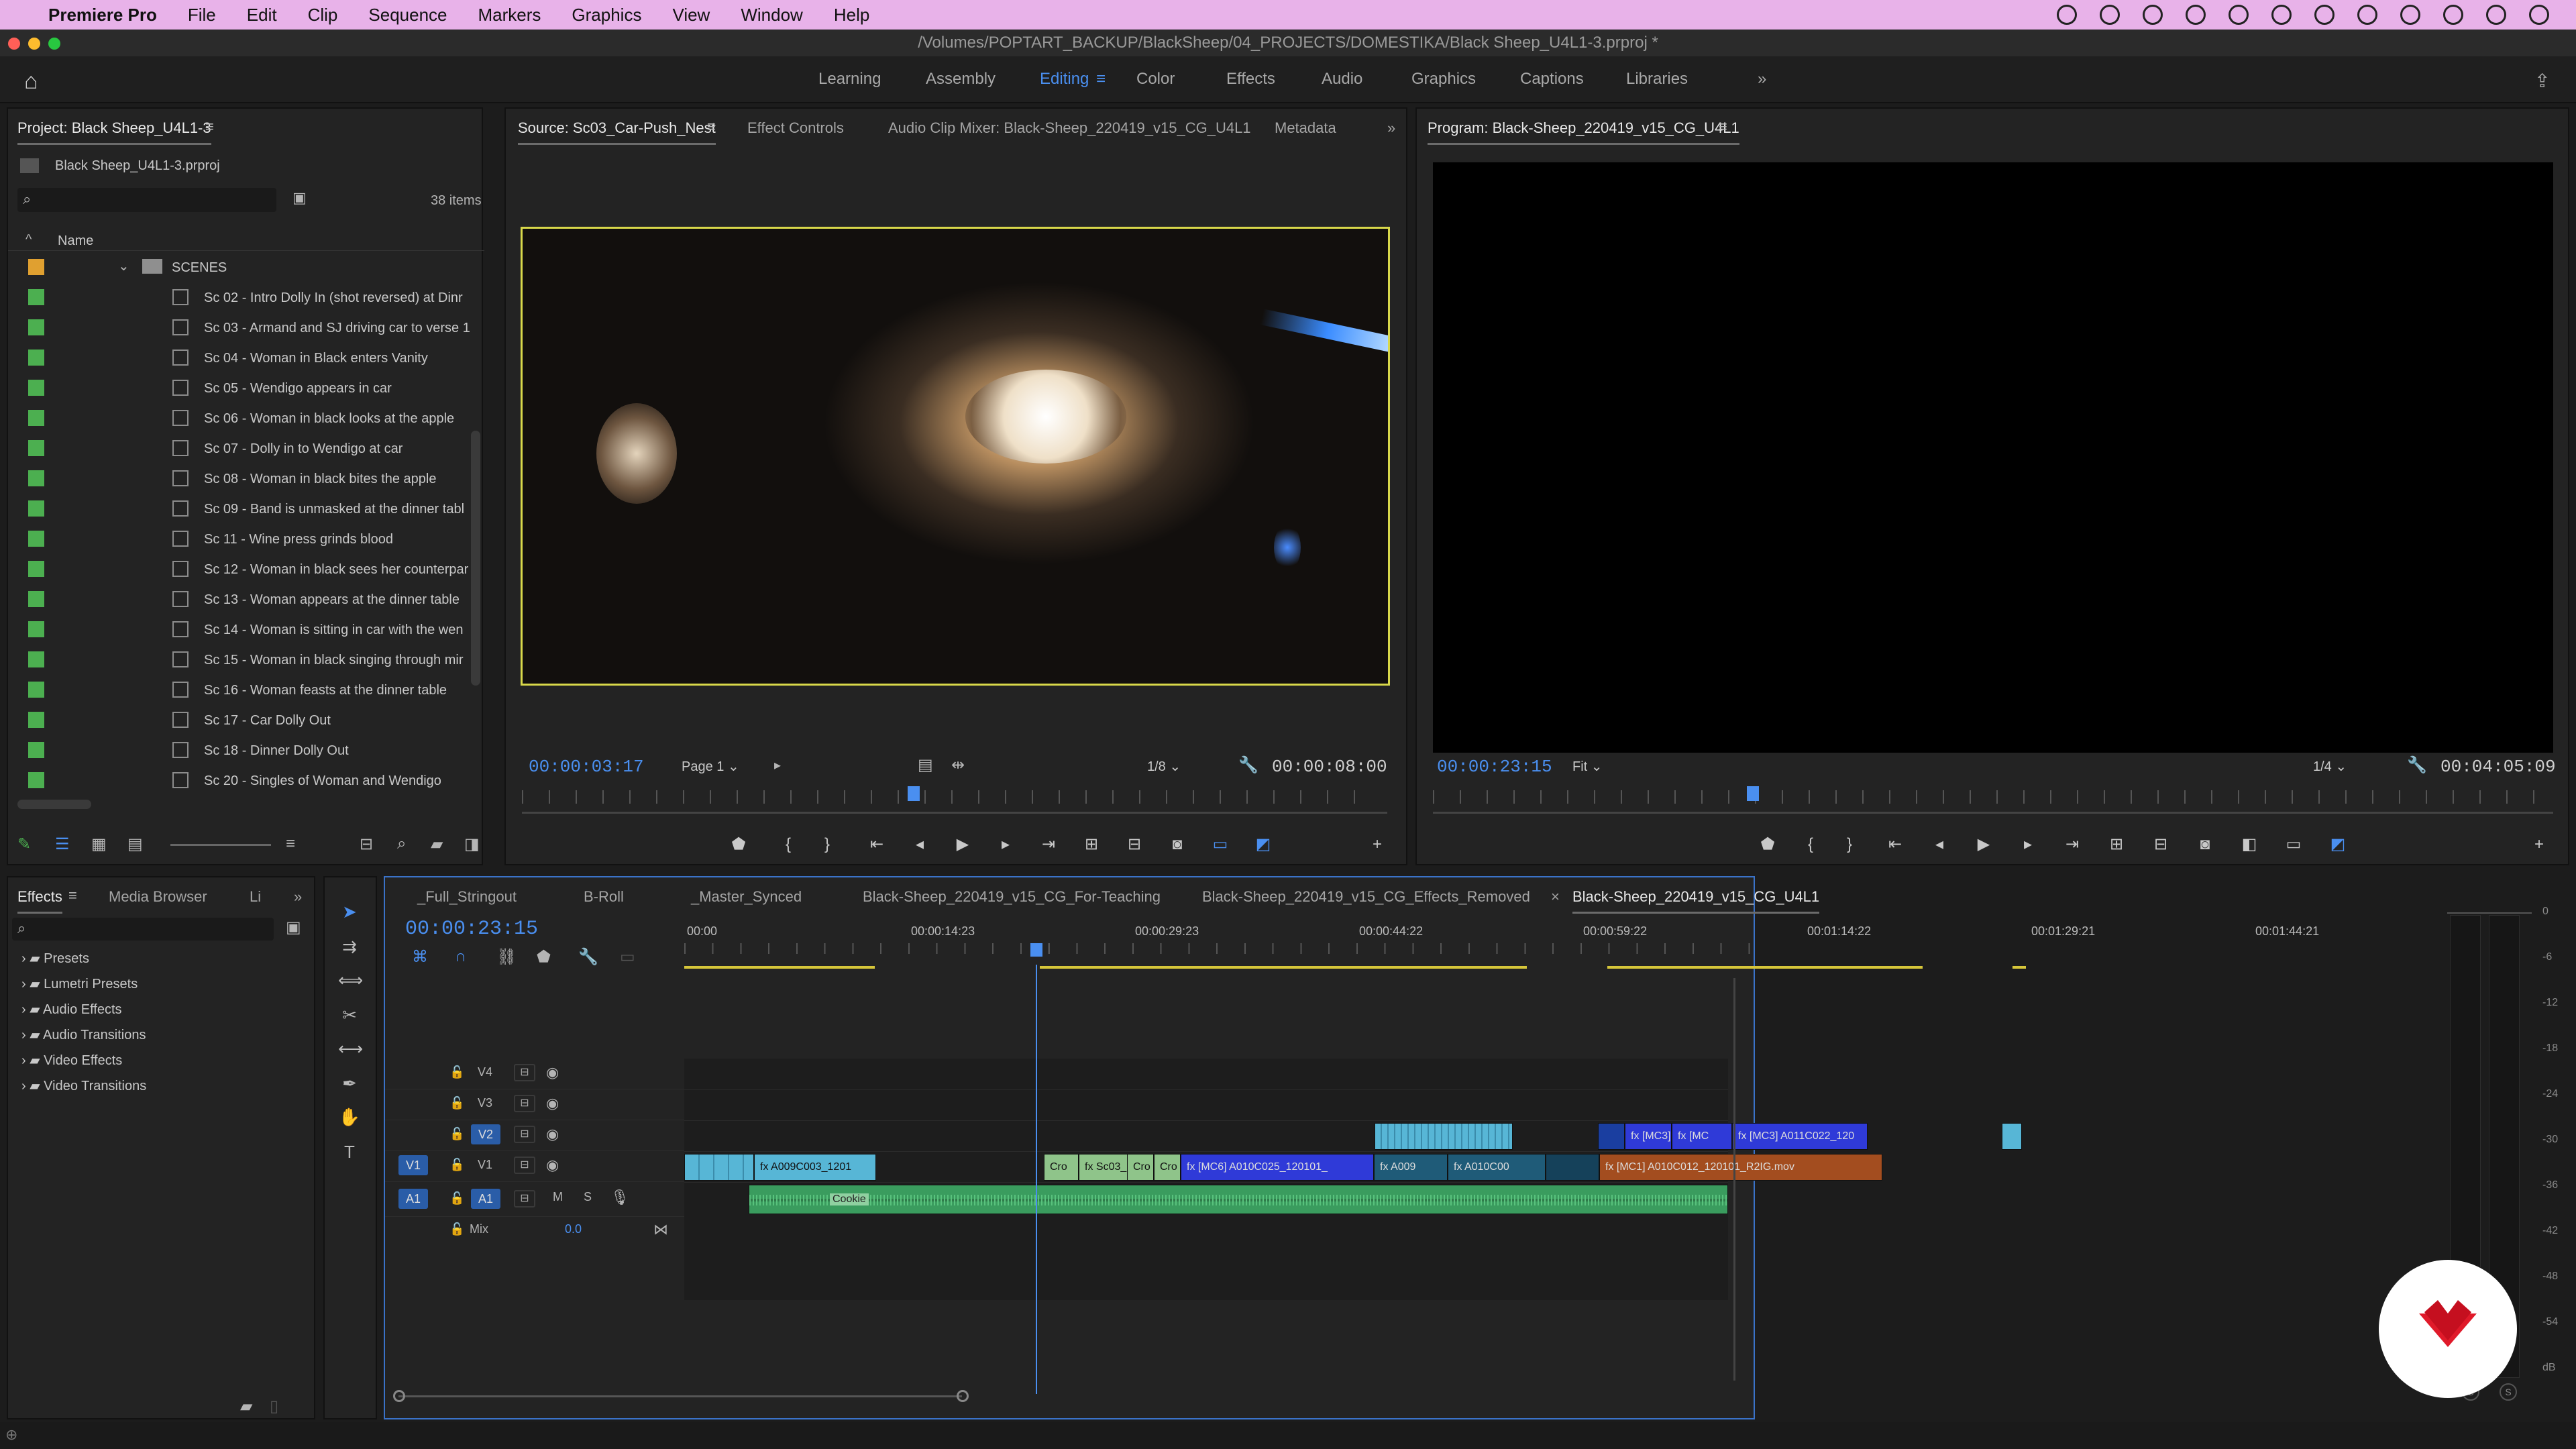  Describe the element at coordinates (1091, 844) in the screenshot. I see `insert-icon: ⊞` at that location.